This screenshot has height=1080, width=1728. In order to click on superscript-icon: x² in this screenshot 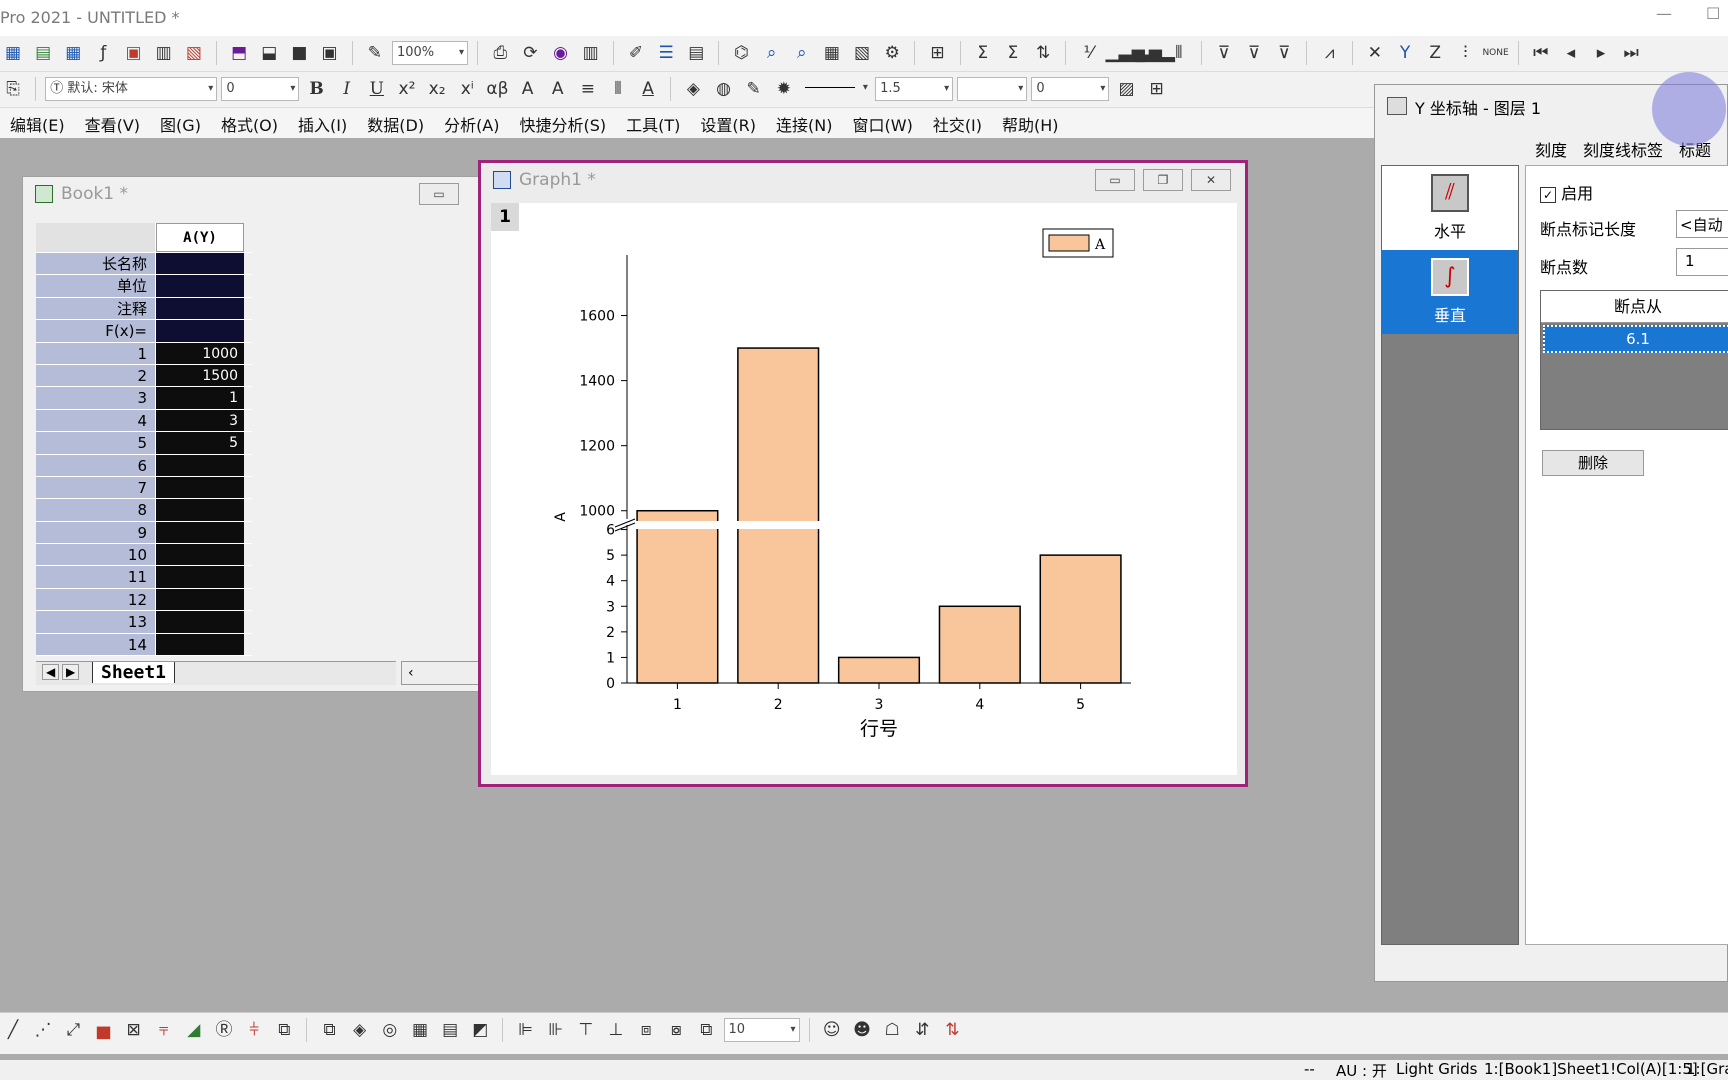, I will do `click(407, 89)`.